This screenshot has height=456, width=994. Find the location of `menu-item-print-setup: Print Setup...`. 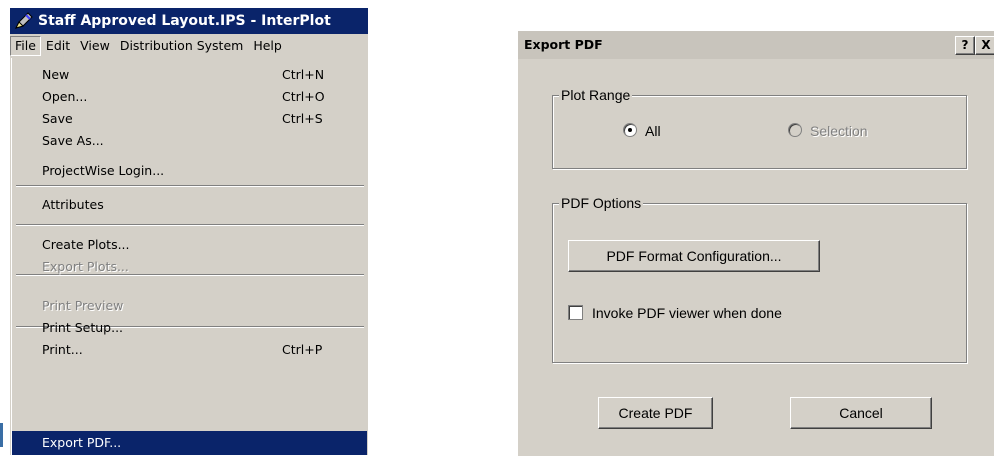

menu-item-print-setup: Print Setup... is located at coordinates (189, 328).